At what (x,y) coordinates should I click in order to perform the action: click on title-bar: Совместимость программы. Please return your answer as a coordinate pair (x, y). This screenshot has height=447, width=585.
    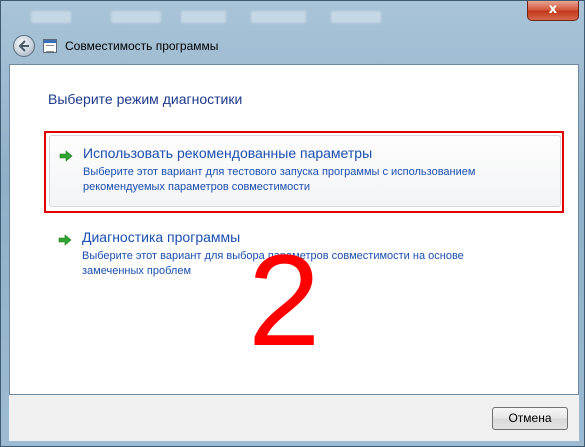
    Looking at the image, I should click on (294, 47).